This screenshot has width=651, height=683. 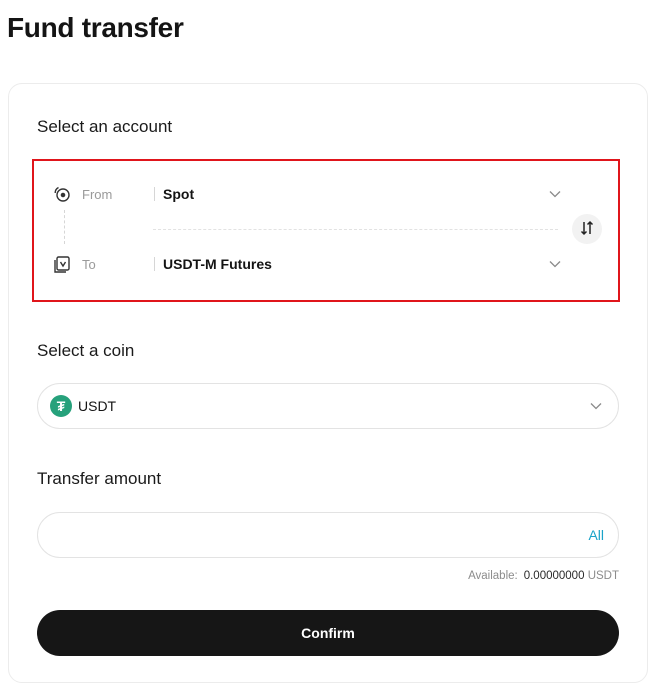 I want to click on amount-section-title: Transfer amount, so click(x=99, y=478).